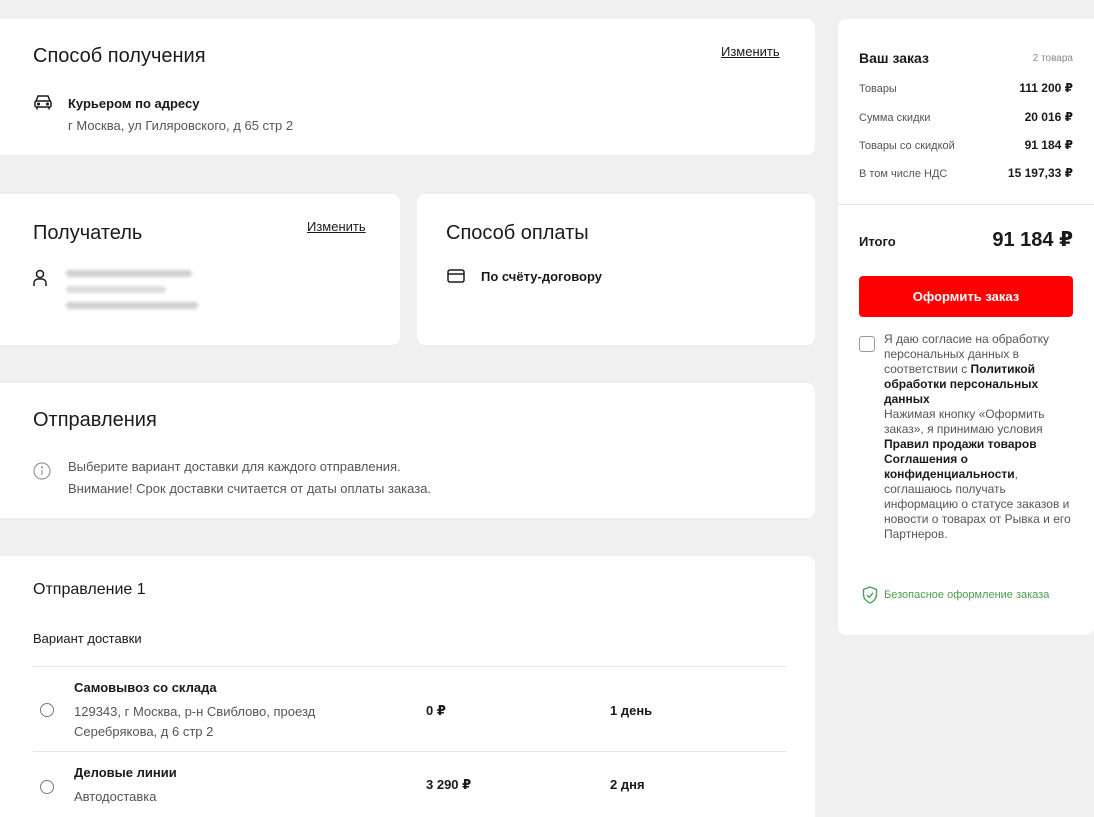 This screenshot has width=1094, height=817. Describe the element at coordinates (517, 233) in the screenshot. I see `payment-method-title: Способ оплаты` at that location.